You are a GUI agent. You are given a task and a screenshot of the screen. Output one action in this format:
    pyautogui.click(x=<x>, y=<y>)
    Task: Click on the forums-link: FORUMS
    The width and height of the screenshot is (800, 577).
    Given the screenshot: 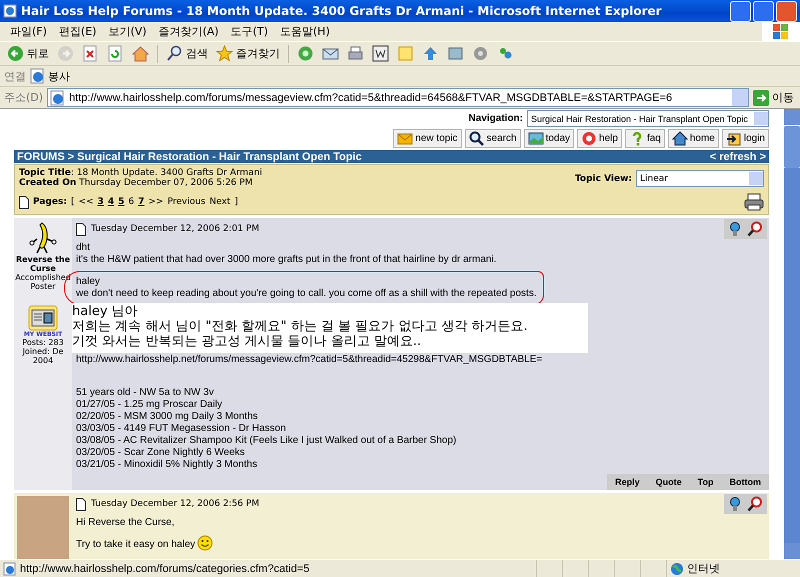 What is the action you would take?
    pyautogui.click(x=41, y=156)
    